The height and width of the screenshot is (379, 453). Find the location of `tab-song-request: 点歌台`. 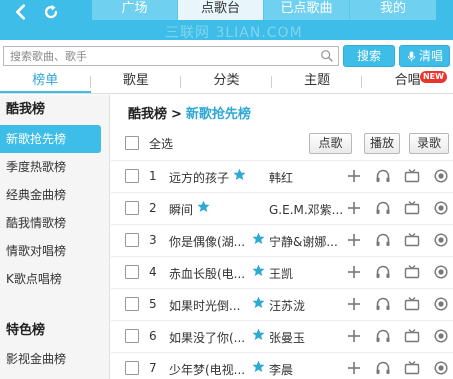

tab-song-request: 点歌台 is located at coordinates (221, 10).